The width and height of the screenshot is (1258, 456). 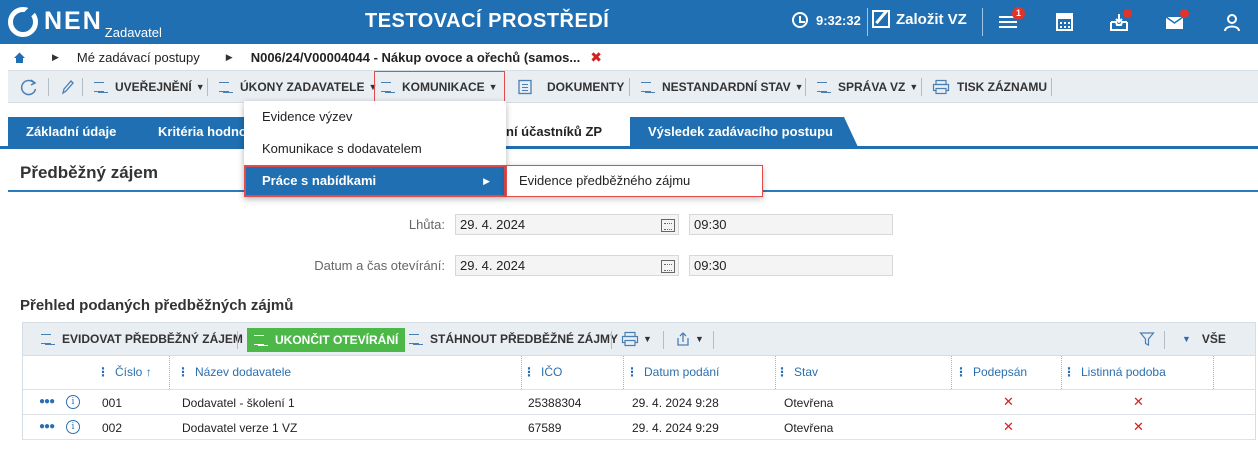 I want to click on cell-datum: 29. 4. 2024 9:28, so click(x=675, y=403).